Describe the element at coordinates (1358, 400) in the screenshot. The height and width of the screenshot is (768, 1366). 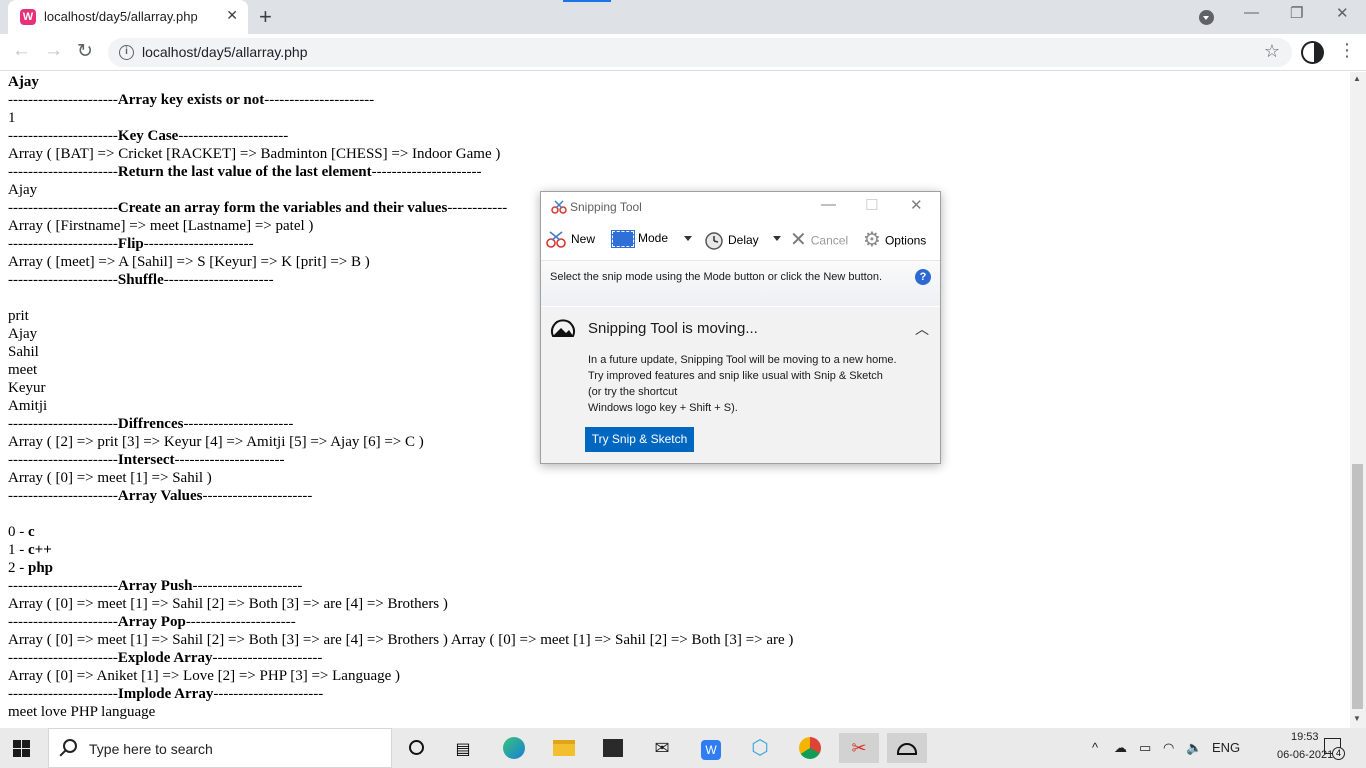
I see `page-scrollbar: ▲ ▼` at that location.